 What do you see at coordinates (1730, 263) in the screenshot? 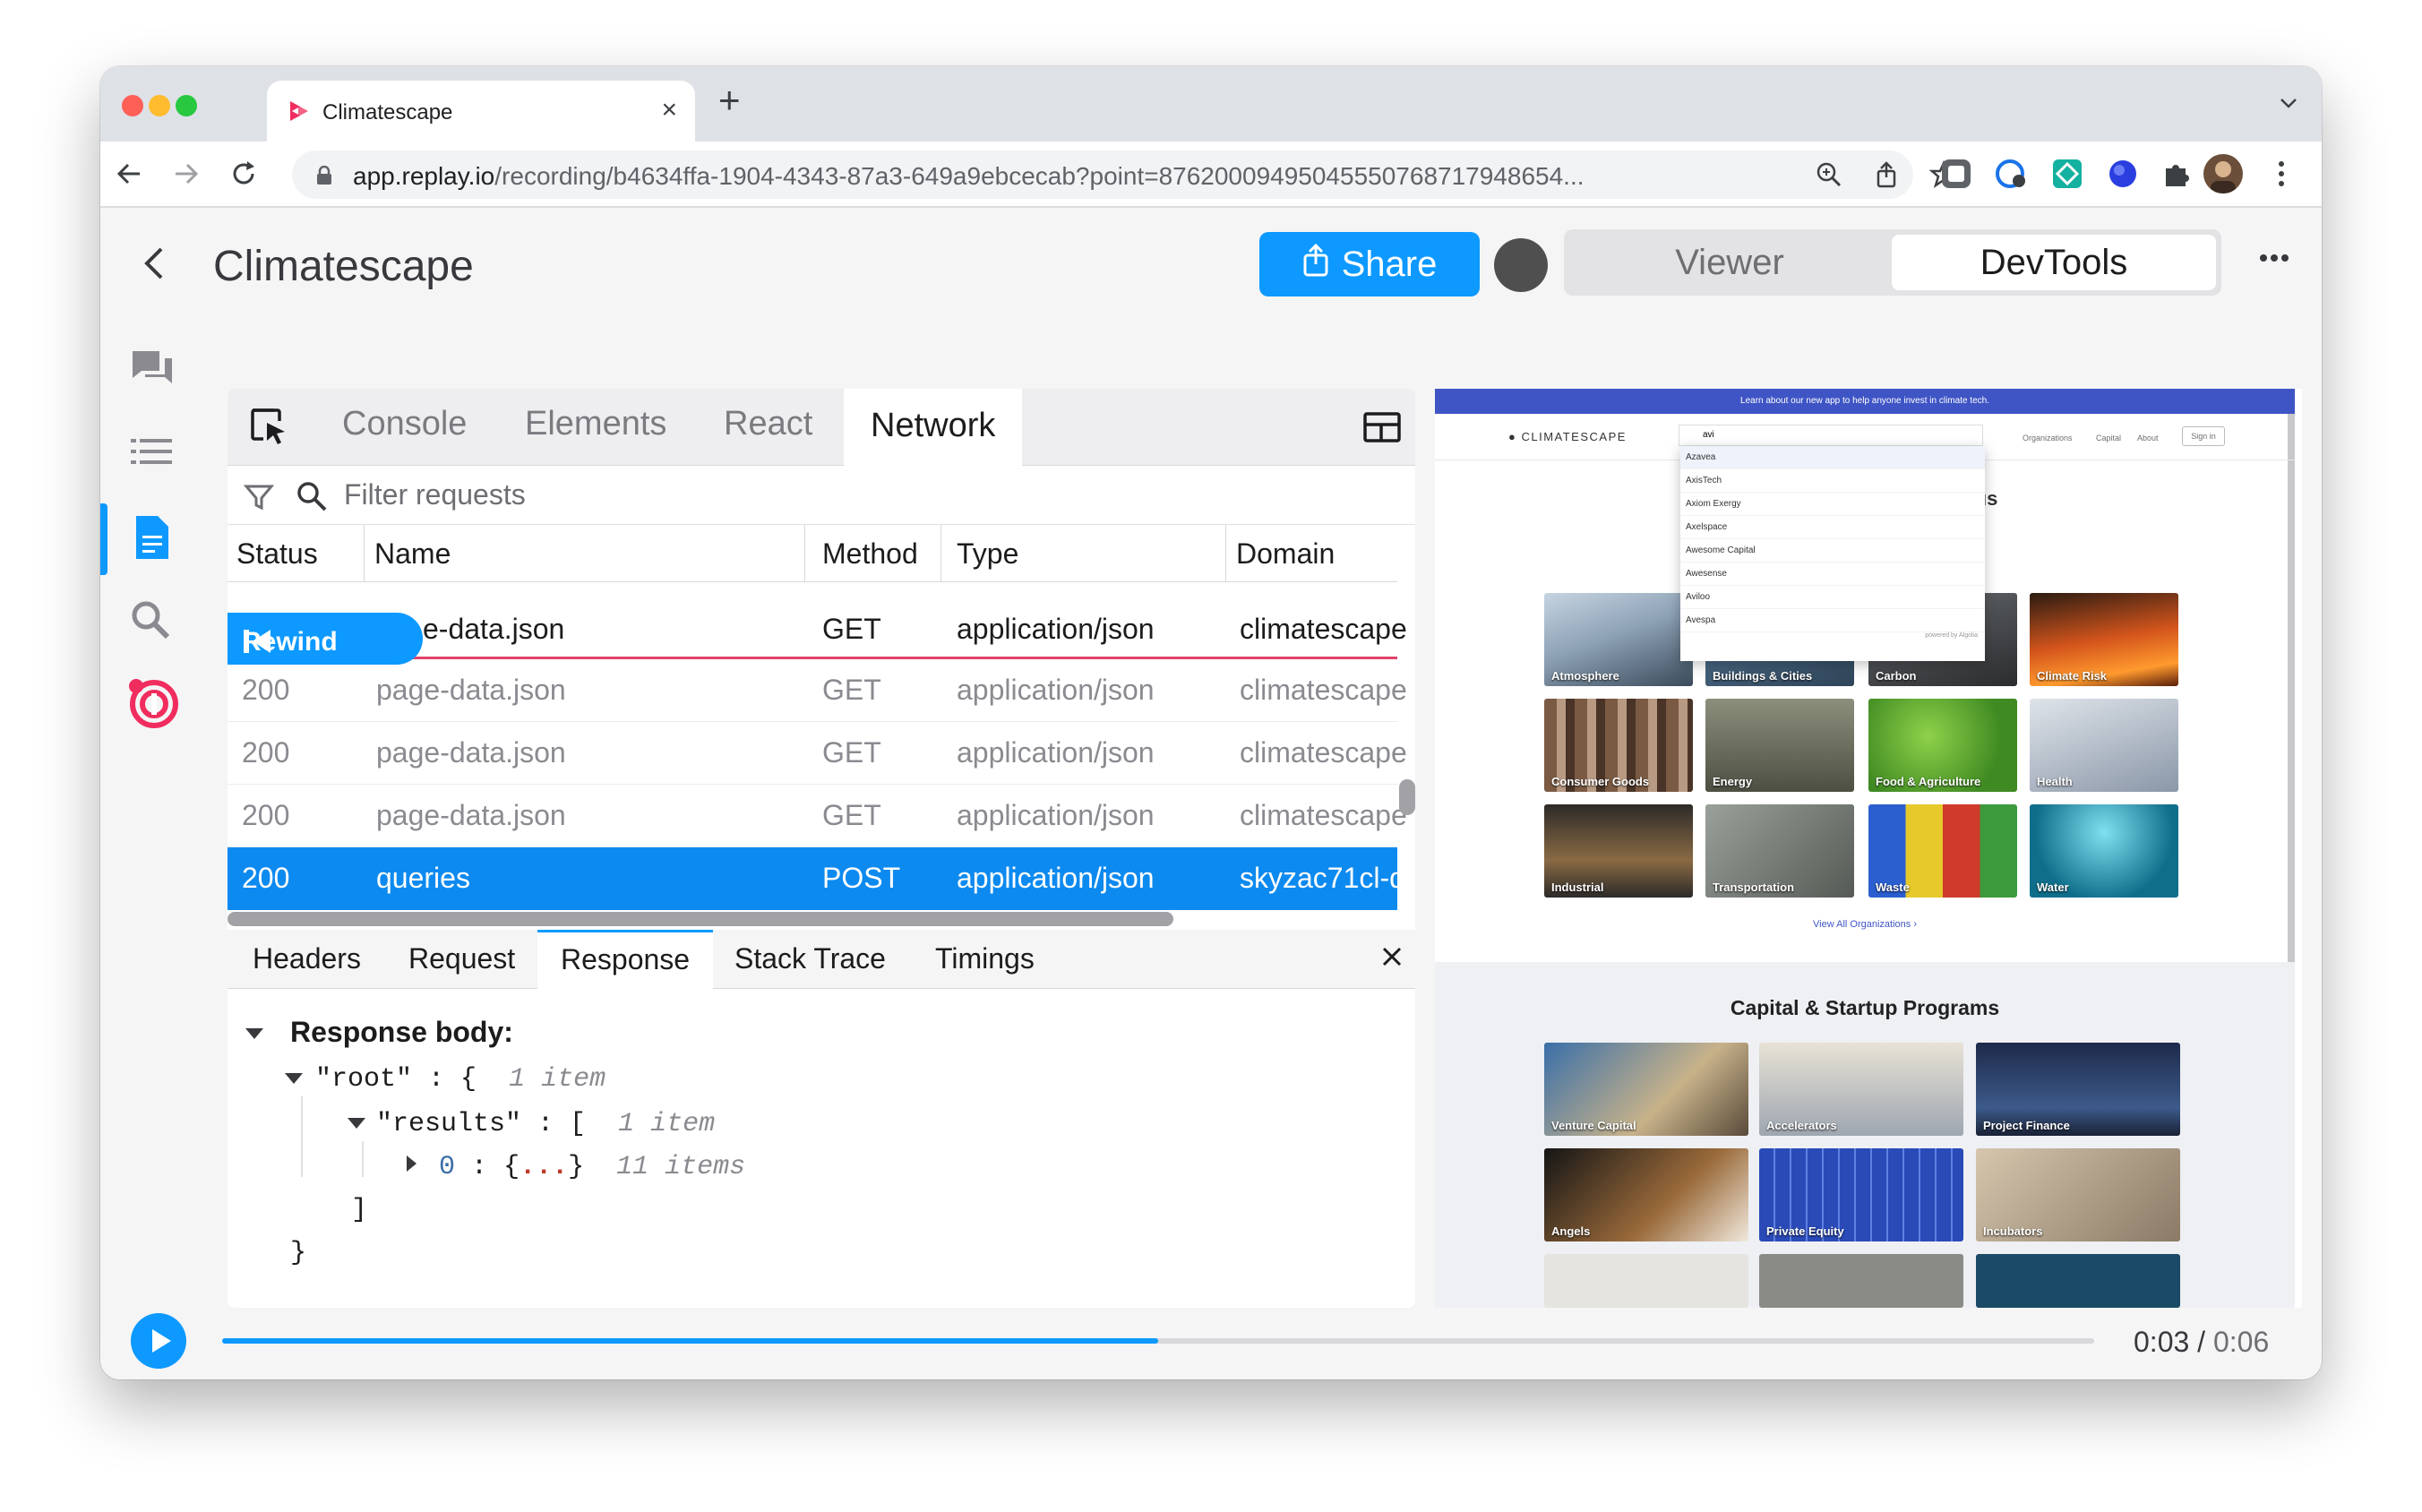
I see `viewer-mode-button: Viewer` at bounding box center [1730, 263].